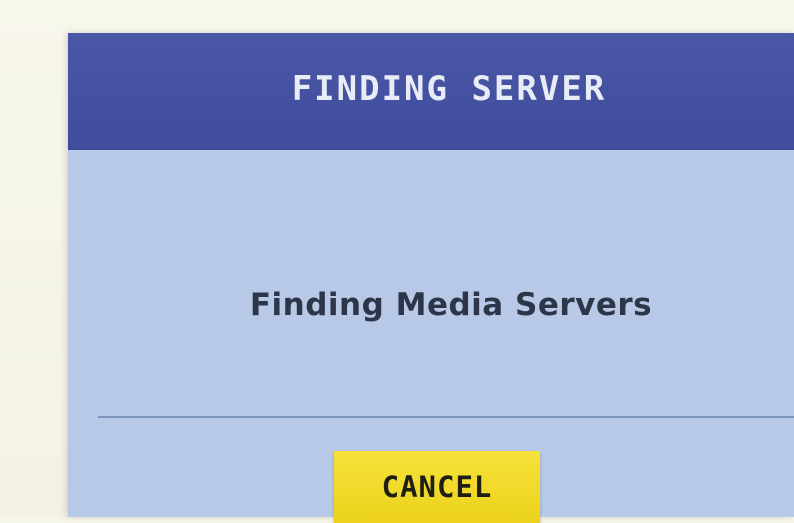 This screenshot has width=794, height=523. What do you see at coordinates (451, 305) in the screenshot?
I see `status-message: Finding Media Servers` at bounding box center [451, 305].